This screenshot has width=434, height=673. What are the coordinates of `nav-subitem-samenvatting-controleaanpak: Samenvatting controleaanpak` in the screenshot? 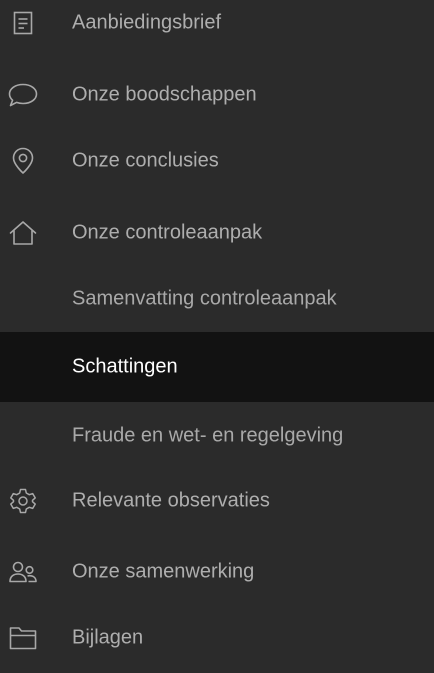 It's located at (217, 299).